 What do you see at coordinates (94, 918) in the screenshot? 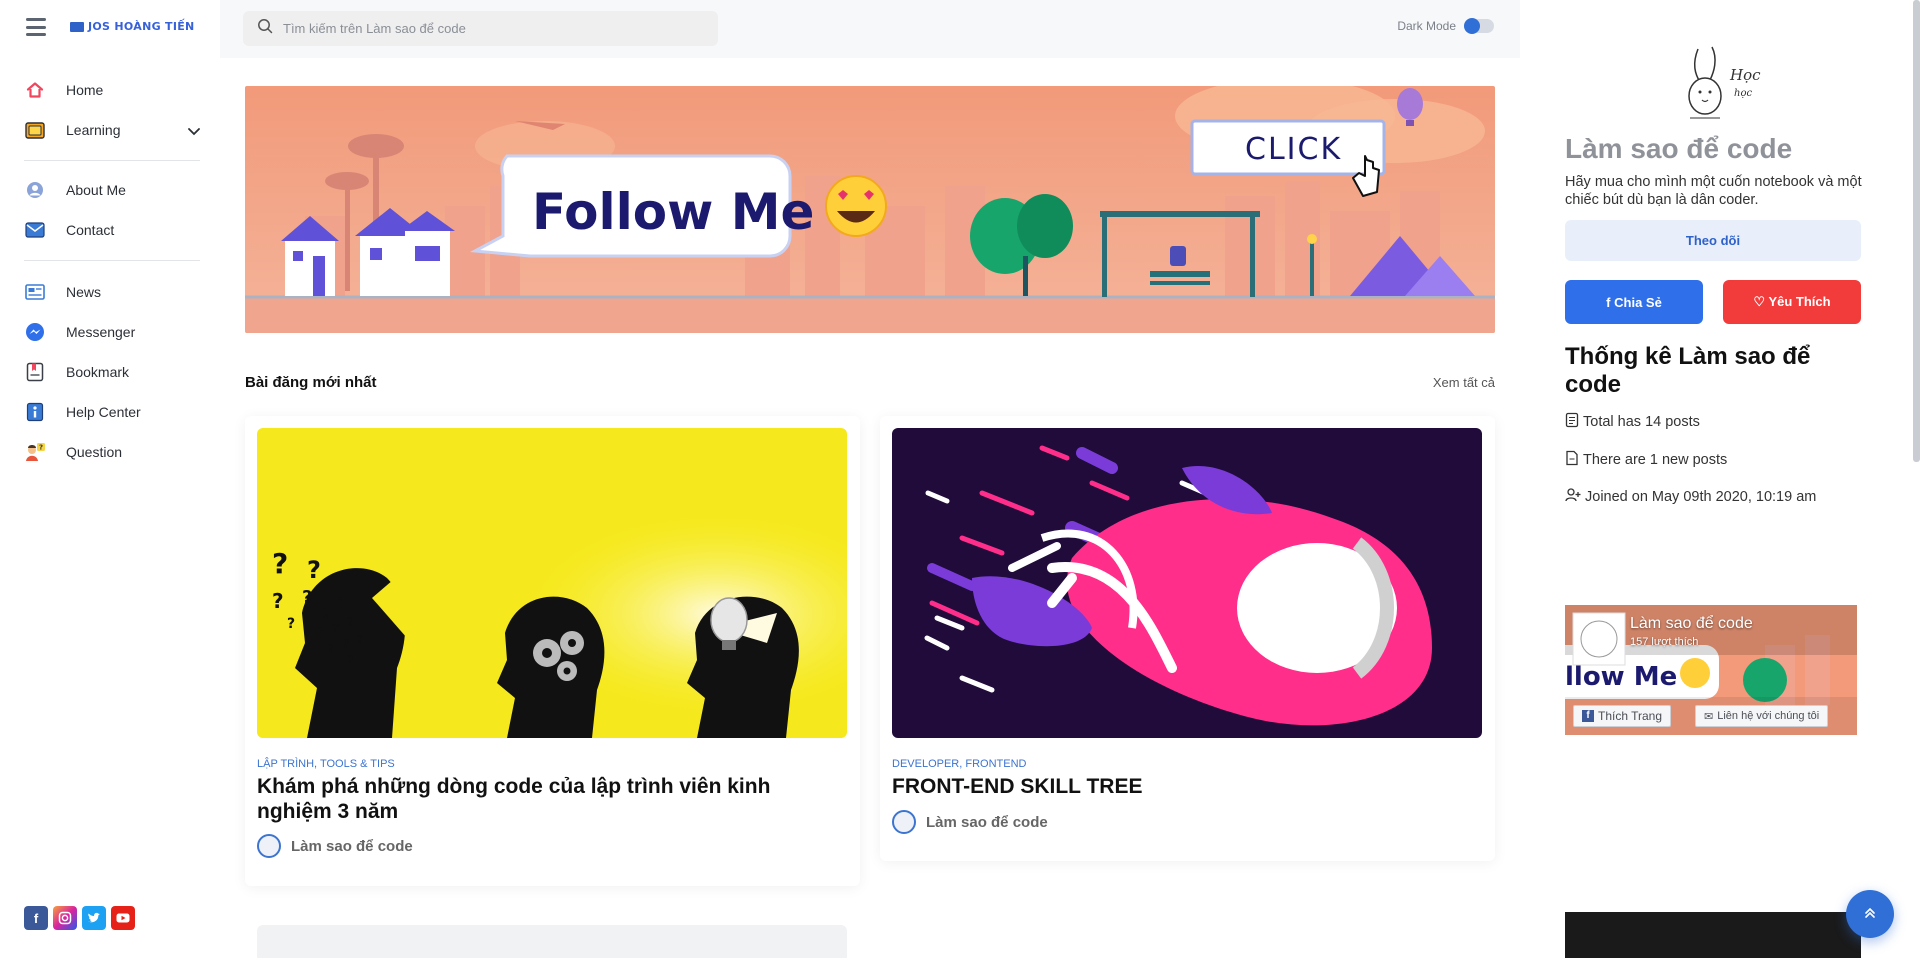
I see `twitter-icon` at bounding box center [94, 918].